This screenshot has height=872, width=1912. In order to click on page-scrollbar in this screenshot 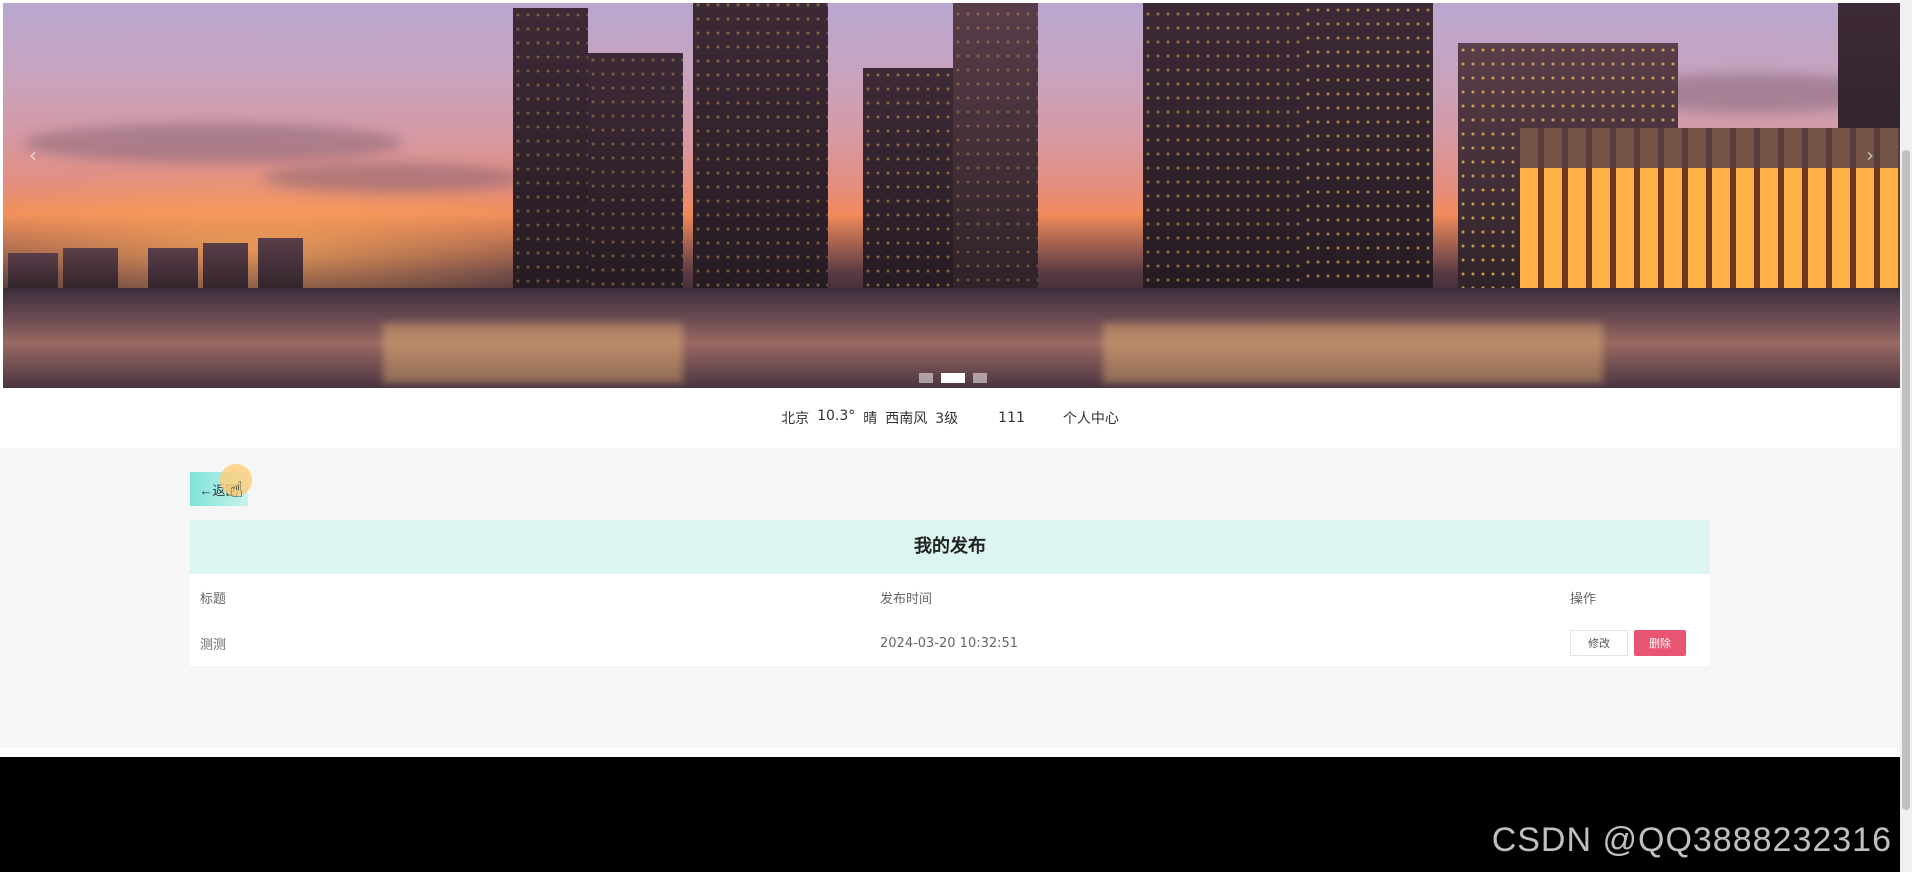, I will do `click(1906, 436)`.